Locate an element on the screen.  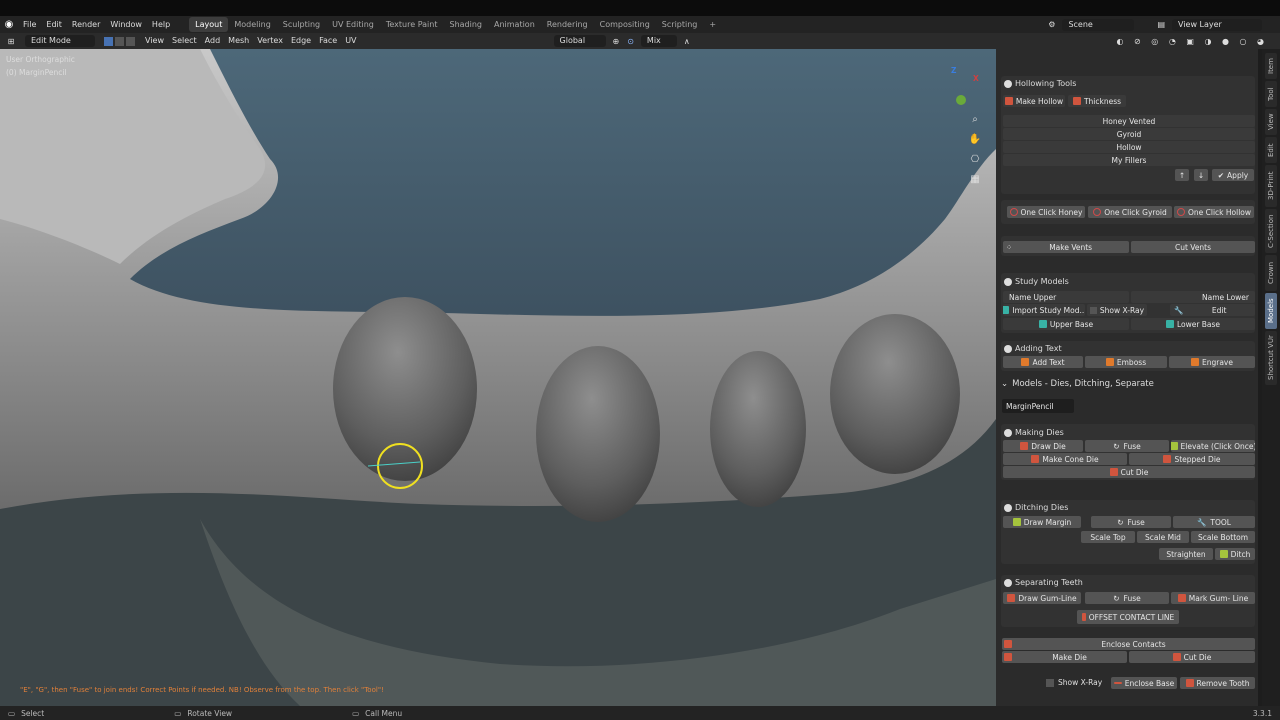
menu-add: Add is located at coordinates (213, 41).